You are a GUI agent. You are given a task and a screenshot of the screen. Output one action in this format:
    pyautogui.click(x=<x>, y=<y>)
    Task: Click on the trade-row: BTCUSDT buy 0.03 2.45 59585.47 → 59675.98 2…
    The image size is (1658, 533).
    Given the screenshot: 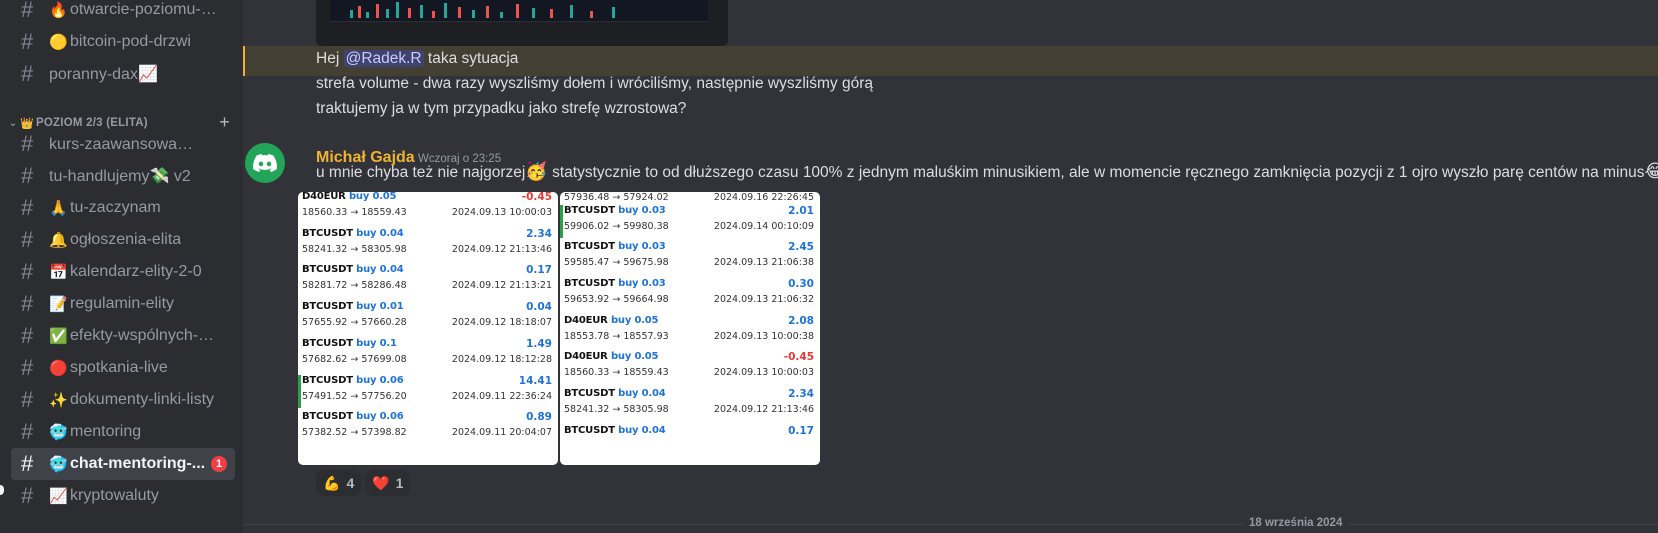 What is the action you would take?
    pyautogui.click(x=690, y=257)
    